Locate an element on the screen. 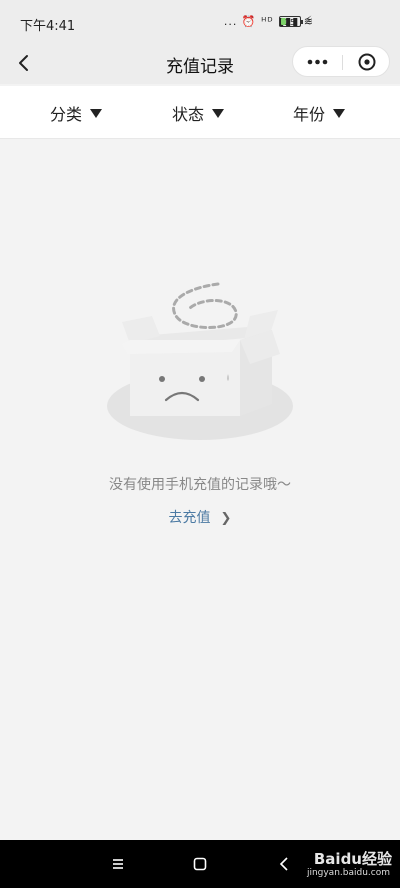 This screenshot has width=400, height=888. battery-level: 25 is located at coordinates (290, 22).